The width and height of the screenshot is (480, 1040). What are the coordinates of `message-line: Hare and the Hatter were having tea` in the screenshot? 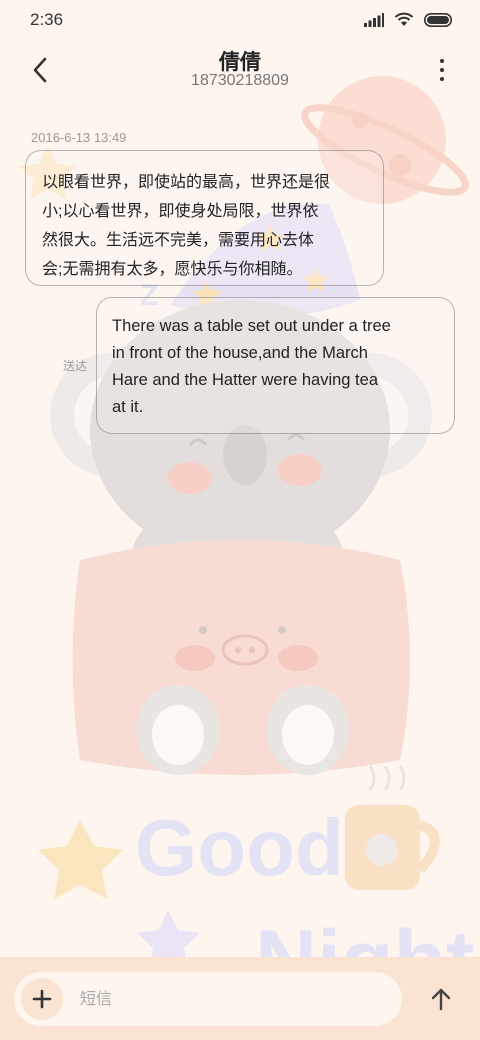 It's located at (245, 380).